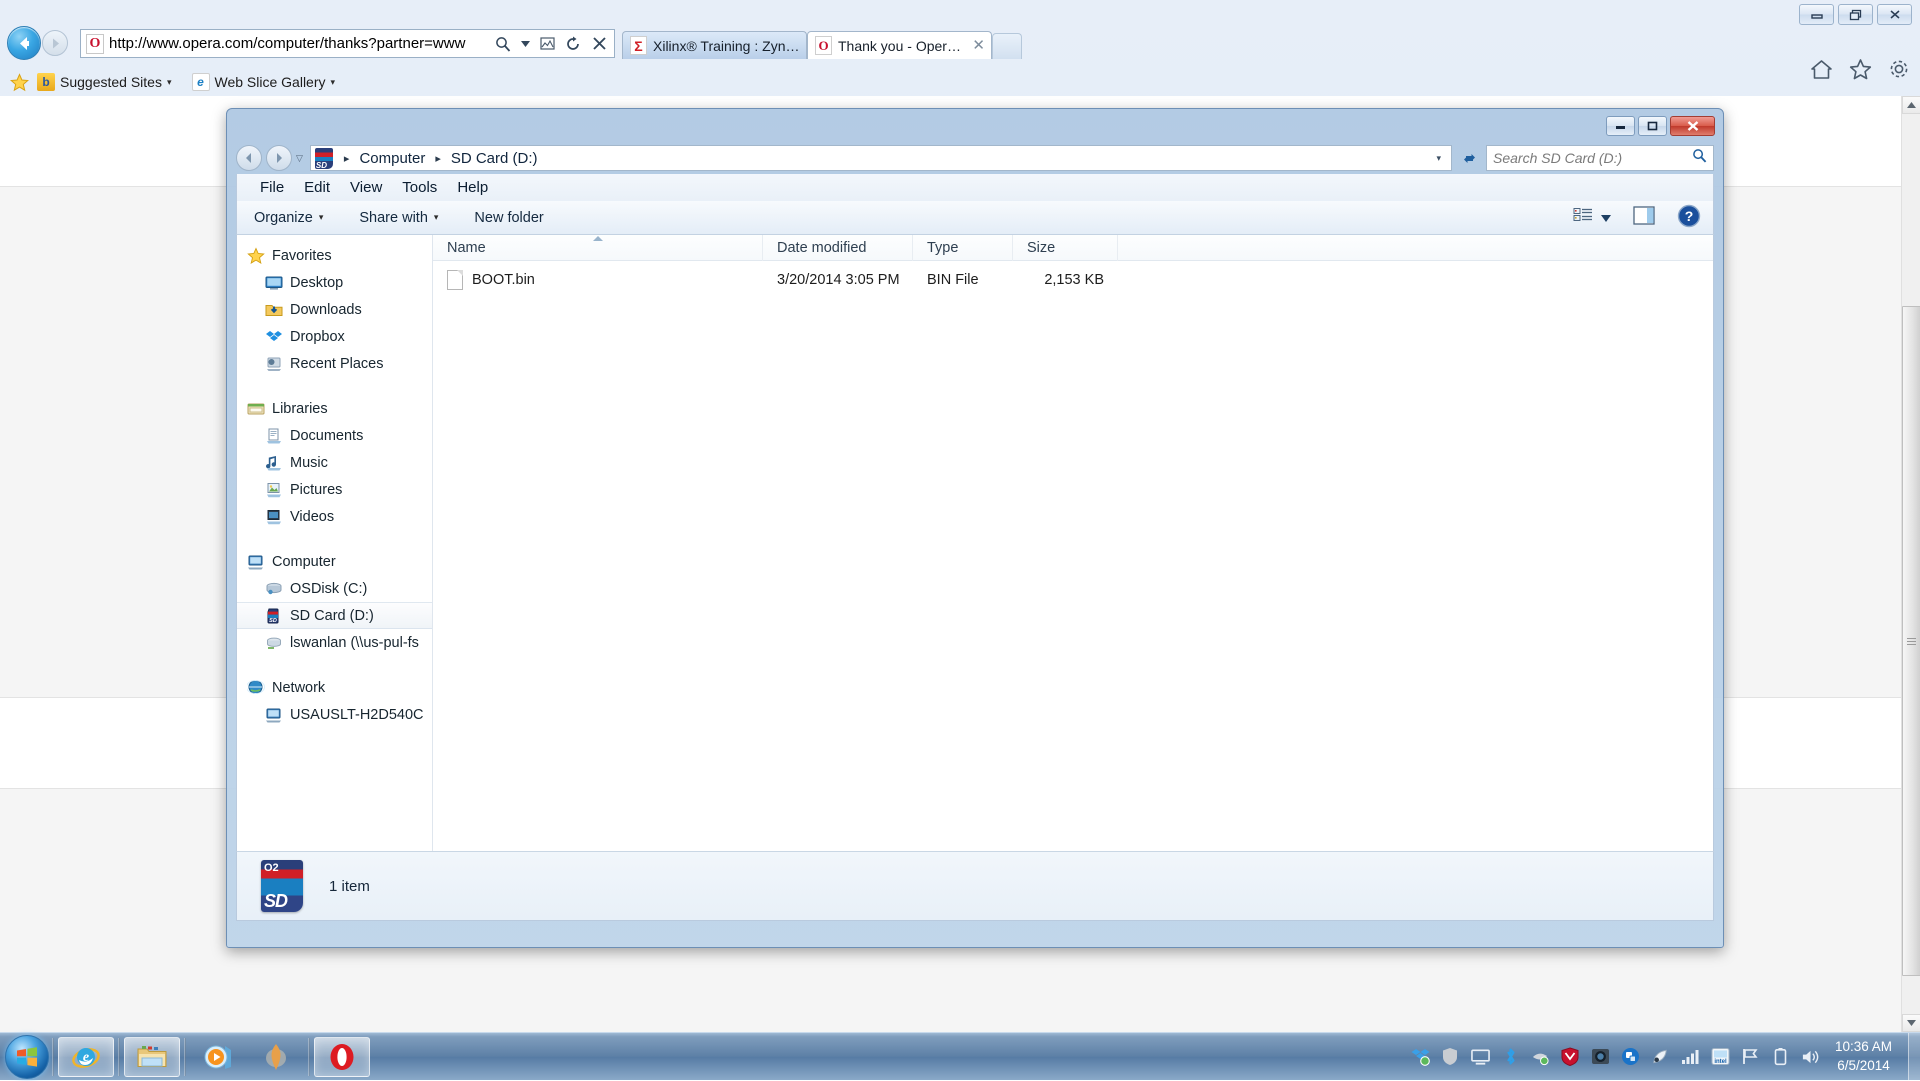  What do you see at coordinates (334, 561) in the screenshot?
I see `sidebar-item-computer: Computer` at bounding box center [334, 561].